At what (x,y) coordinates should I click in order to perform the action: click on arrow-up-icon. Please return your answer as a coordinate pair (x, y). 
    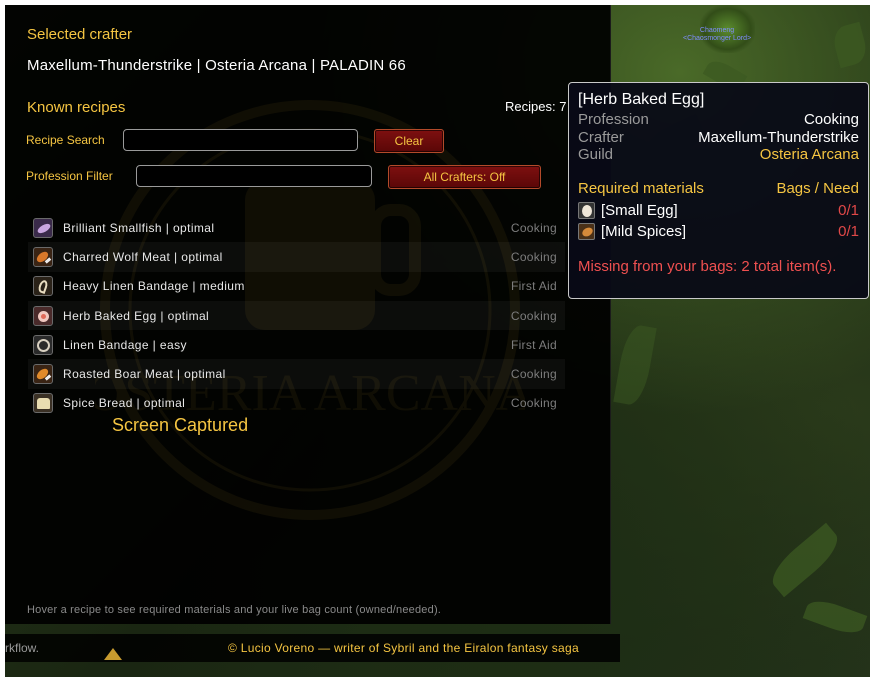
    Looking at the image, I should click on (113, 654).